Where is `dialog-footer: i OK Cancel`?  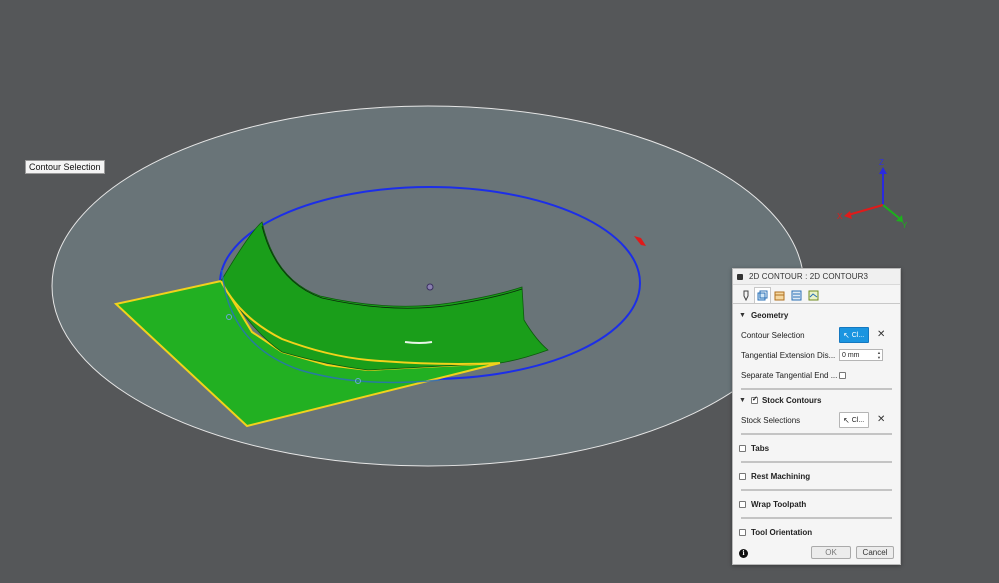
dialog-footer: i OK Cancel is located at coordinates (816, 553).